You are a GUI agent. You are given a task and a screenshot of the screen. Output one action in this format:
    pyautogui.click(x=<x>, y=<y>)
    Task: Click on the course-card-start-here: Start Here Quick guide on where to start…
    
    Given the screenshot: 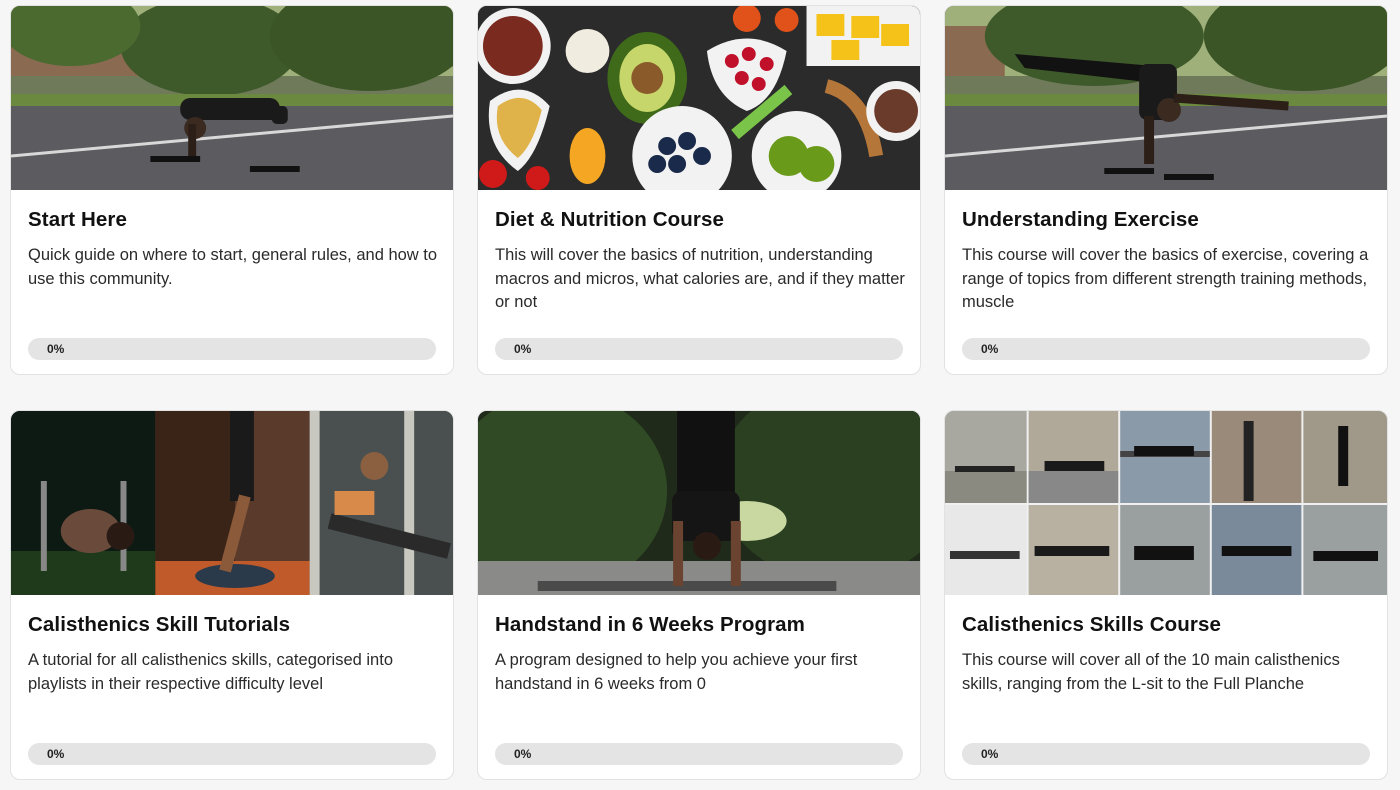 What is the action you would take?
    pyautogui.click(x=232, y=190)
    